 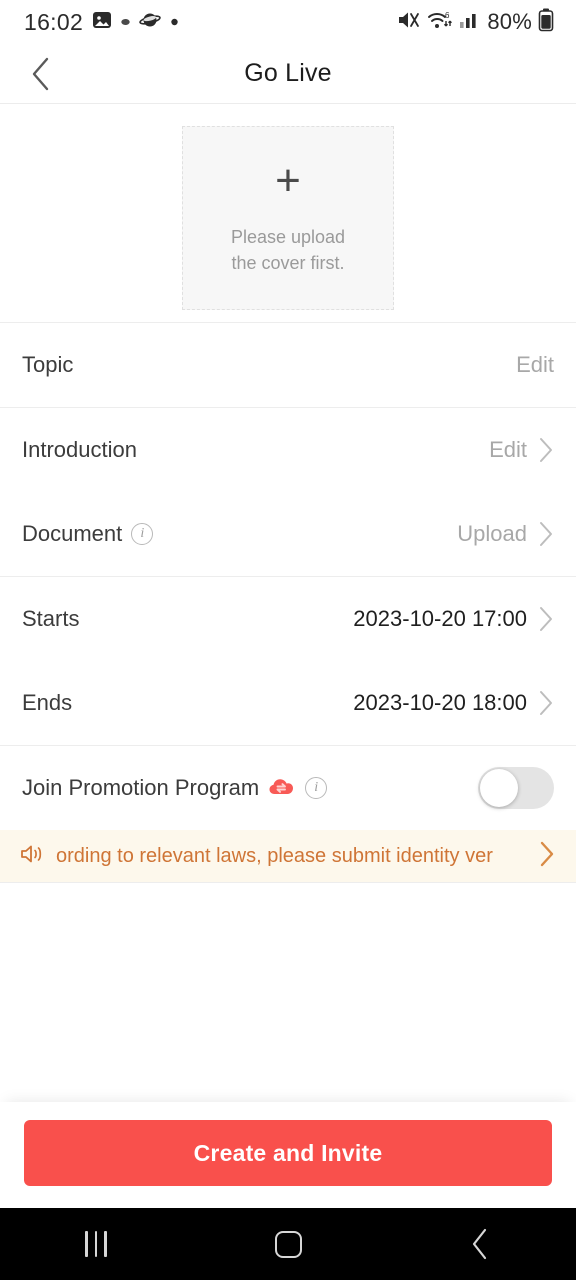 I want to click on home-icon, so click(x=288, y=1244).